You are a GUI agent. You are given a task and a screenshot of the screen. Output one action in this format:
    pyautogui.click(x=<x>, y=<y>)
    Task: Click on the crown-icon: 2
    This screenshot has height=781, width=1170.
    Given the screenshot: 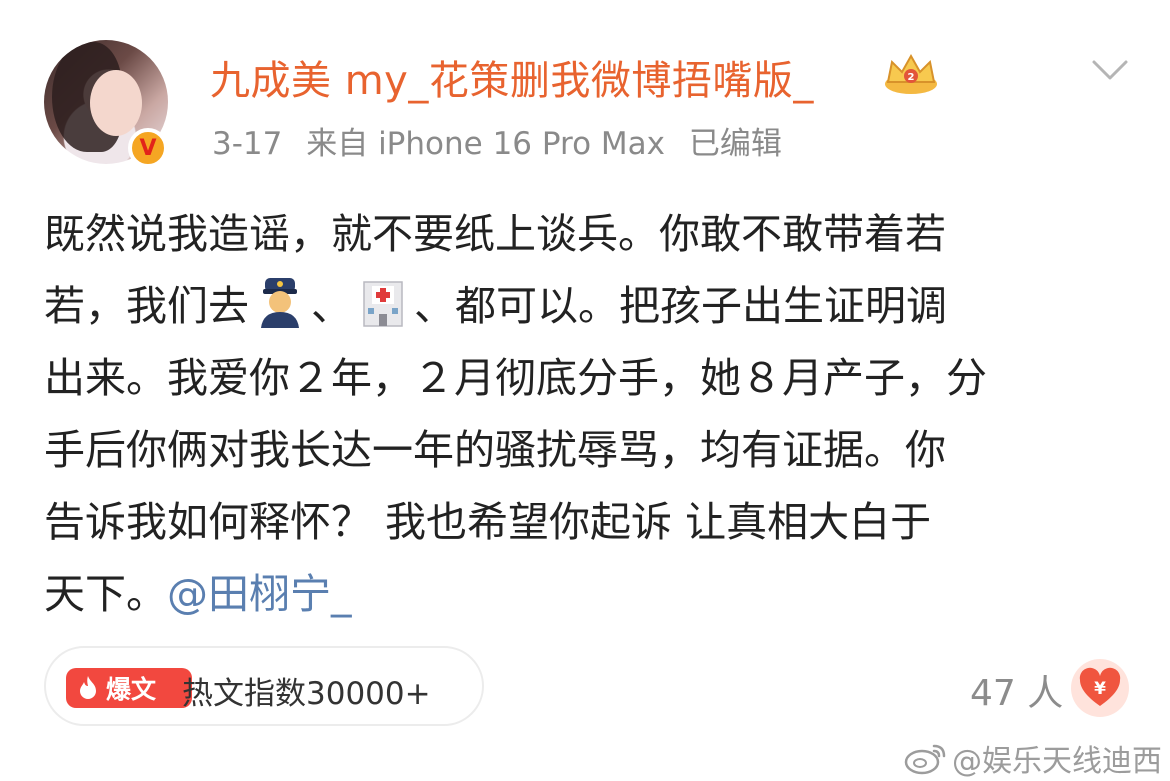 What is the action you would take?
    pyautogui.click(x=911, y=73)
    